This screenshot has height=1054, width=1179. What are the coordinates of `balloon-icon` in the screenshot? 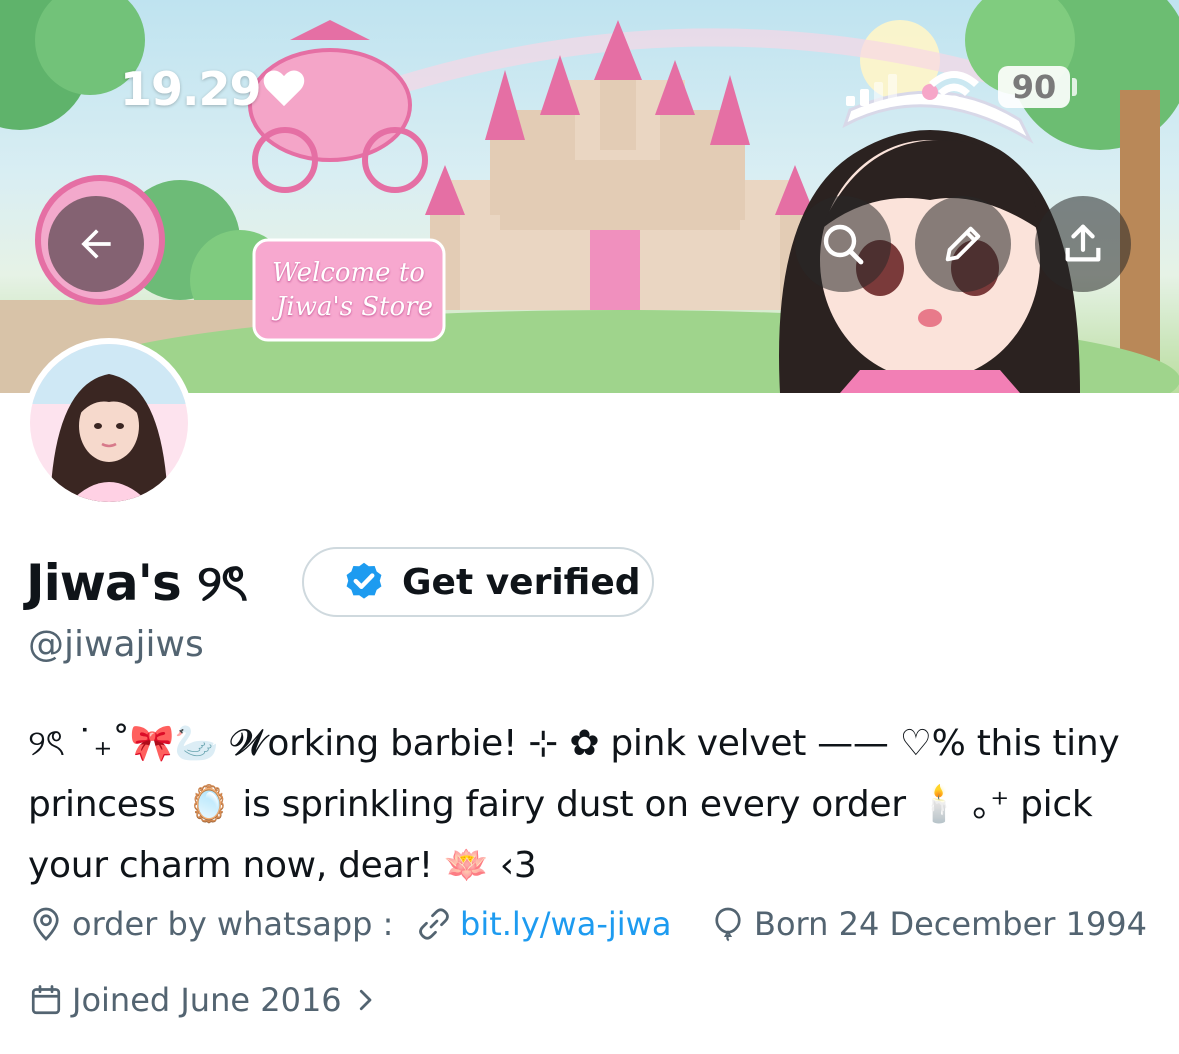 It's located at (728, 924).